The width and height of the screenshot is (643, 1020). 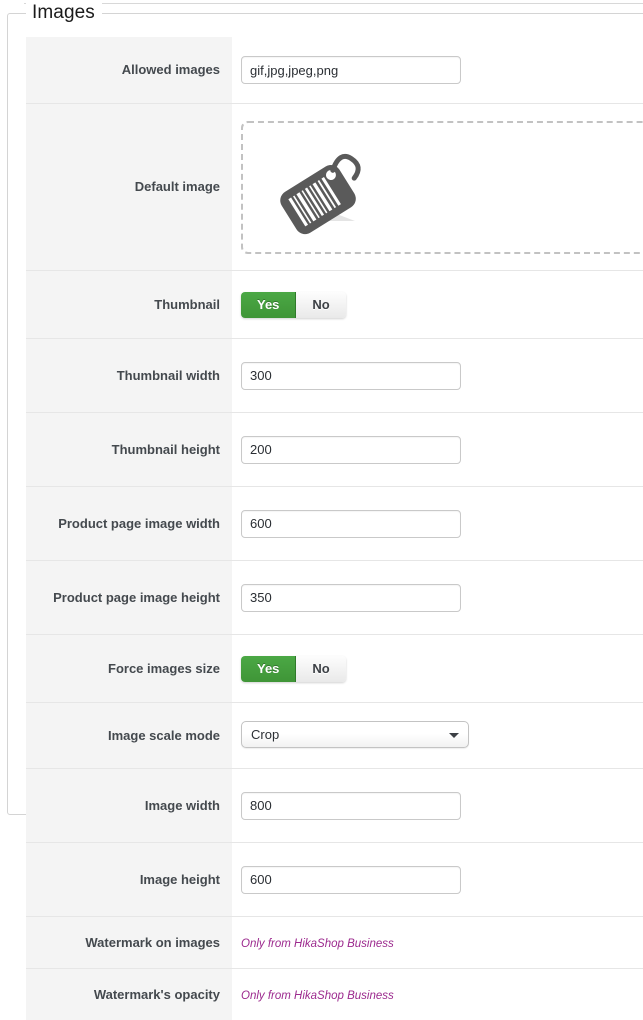 I want to click on row-label-watermark-on-images: Watermark on images, so click(x=129, y=943).